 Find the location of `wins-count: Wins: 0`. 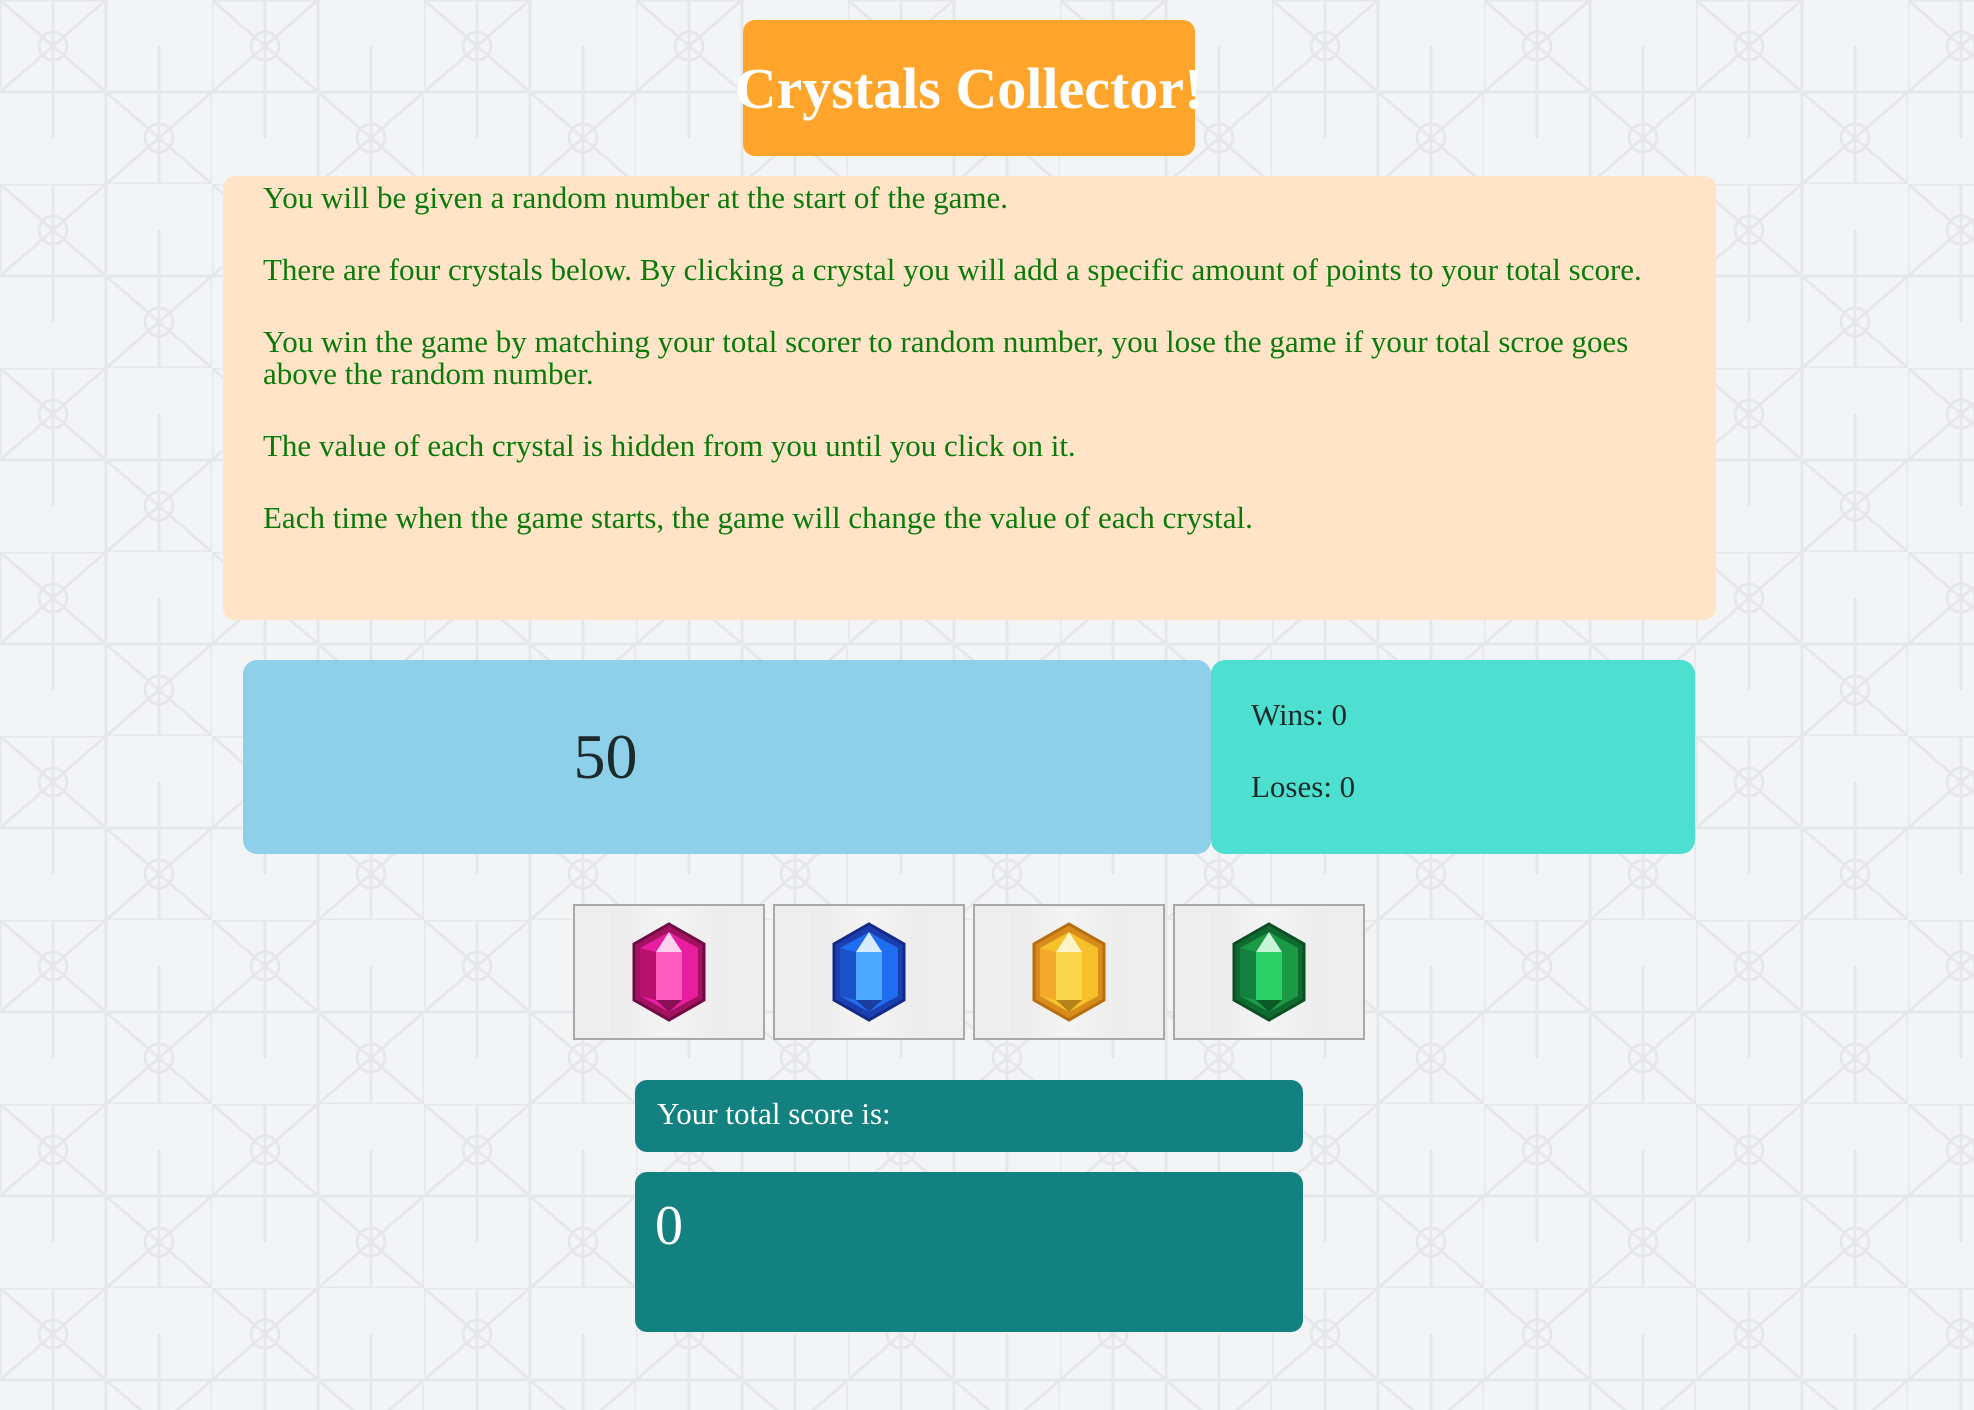

wins-count: Wins: 0 is located at coordinates (1299, 714).